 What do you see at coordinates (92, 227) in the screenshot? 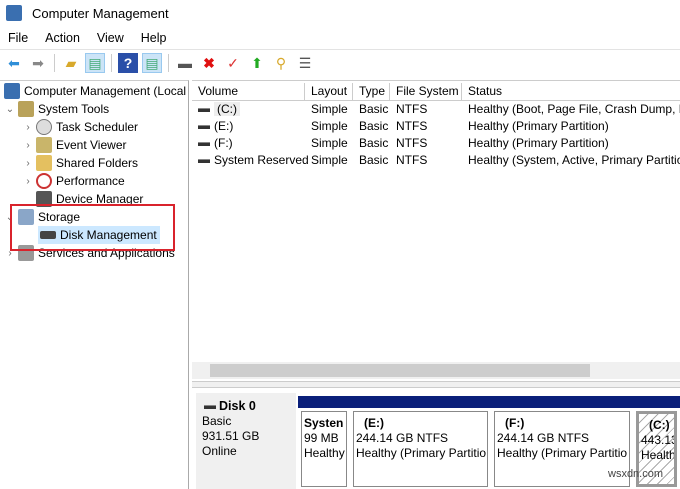
I see `highlight-box` at bounding box center [92, 227].